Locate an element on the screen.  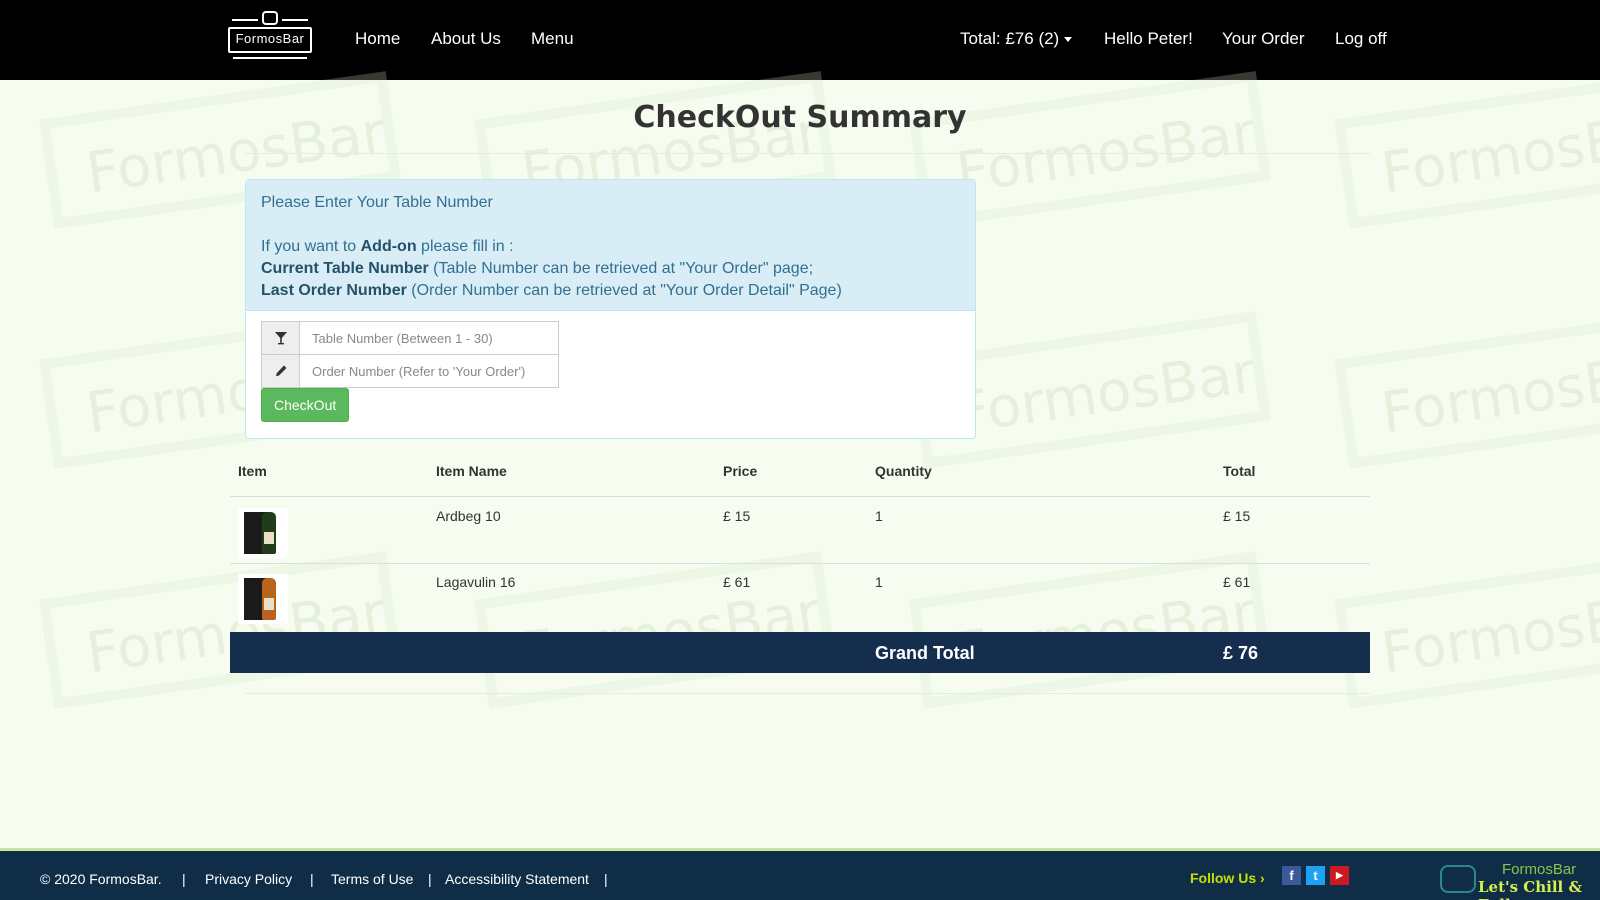
nav-logoff: Log off is located at coordinates (1361, 39).